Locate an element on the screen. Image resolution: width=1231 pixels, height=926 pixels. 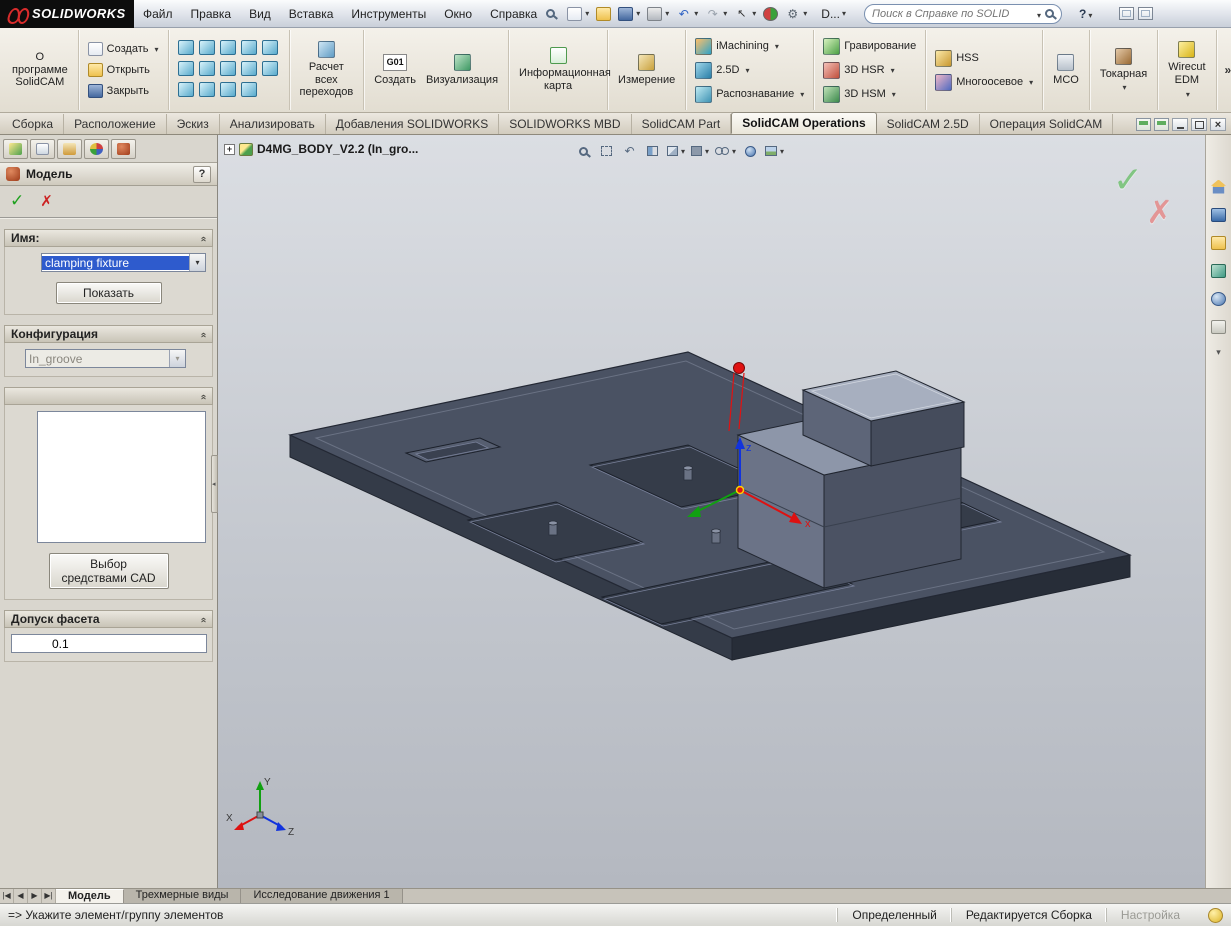
view-orientation-button is located at coordinates (676, 151).